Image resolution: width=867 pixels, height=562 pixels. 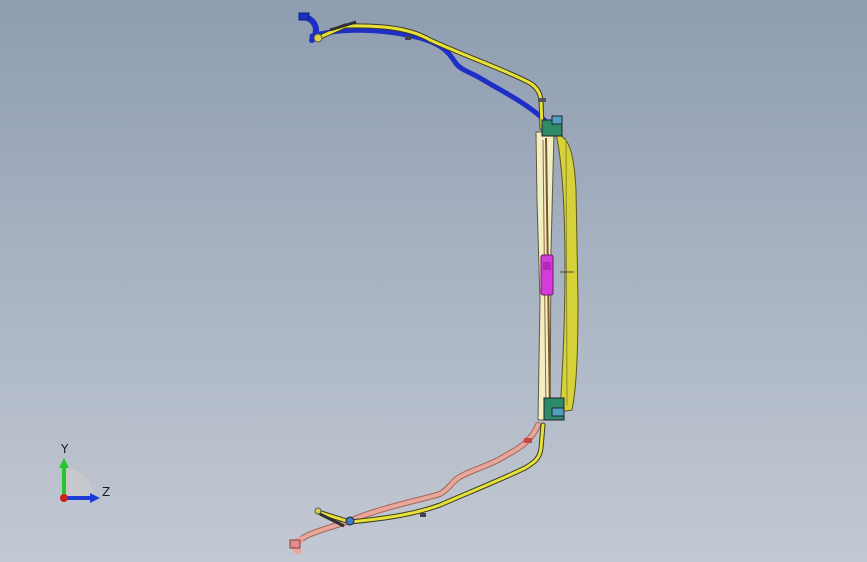 What do you see at coordinates (79, 483) in the screenshot?
I see `triad-plane` at bounding box center [79, 483].